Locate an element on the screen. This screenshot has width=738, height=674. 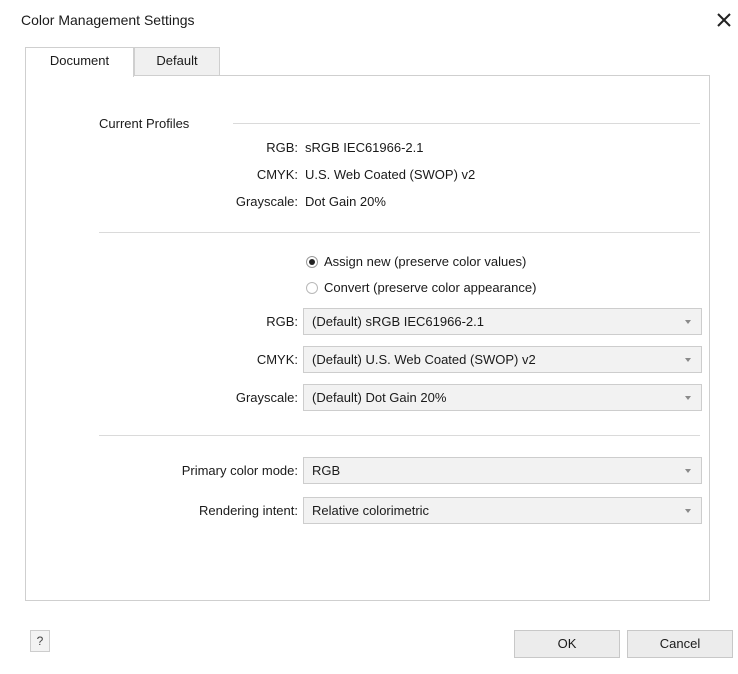
cmyk-profile-select: (Default) U.S. Web Coated (SWOP) v2 is located at coordinates (502, 359).